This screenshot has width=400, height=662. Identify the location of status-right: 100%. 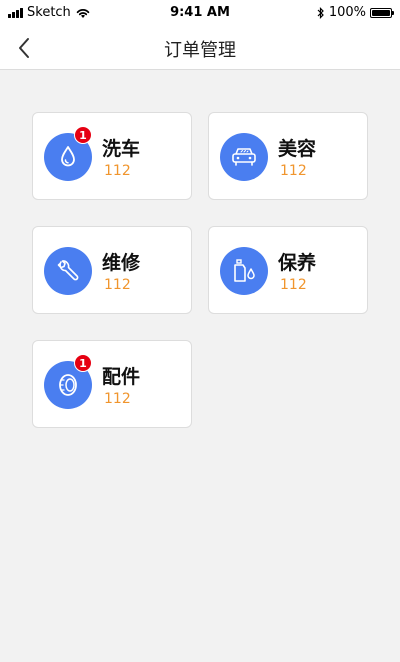
(355, 12).